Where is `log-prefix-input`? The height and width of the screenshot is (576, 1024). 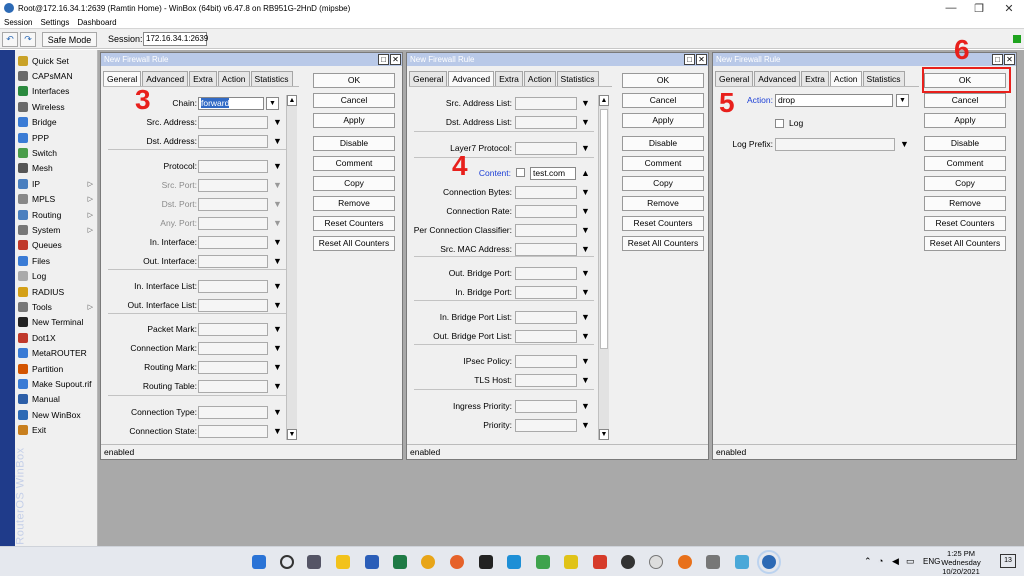 log-prefix-input is located at coordinates (835, 144).